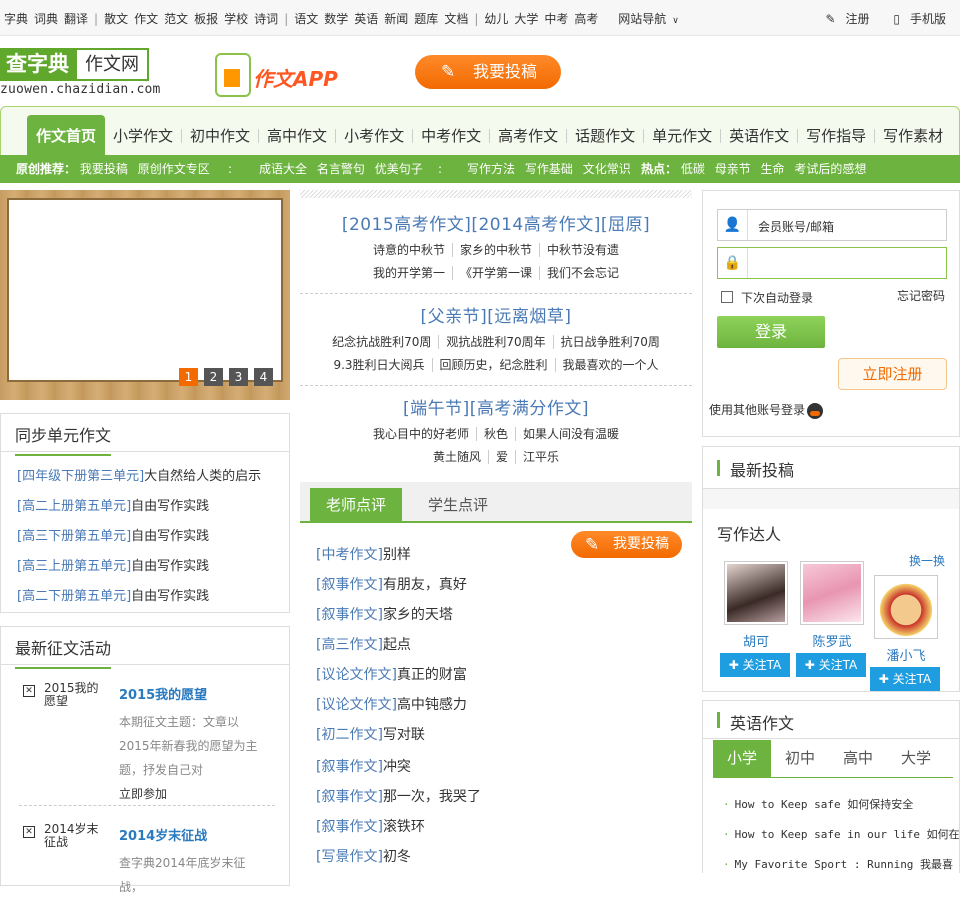  What do you see at coordinates (858, 758) in the screenshot?
I see `tab-senior-english: 高中` at bounding box center [858, 758].